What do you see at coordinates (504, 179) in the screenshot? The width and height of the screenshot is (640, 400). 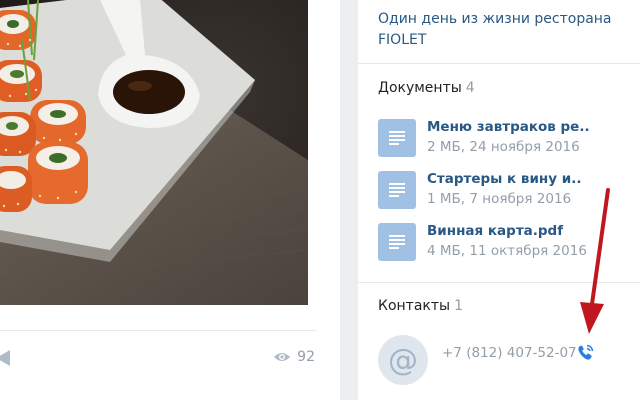 I see `document-name: Стартеры к вину и..` at bounding box center [504, 179].